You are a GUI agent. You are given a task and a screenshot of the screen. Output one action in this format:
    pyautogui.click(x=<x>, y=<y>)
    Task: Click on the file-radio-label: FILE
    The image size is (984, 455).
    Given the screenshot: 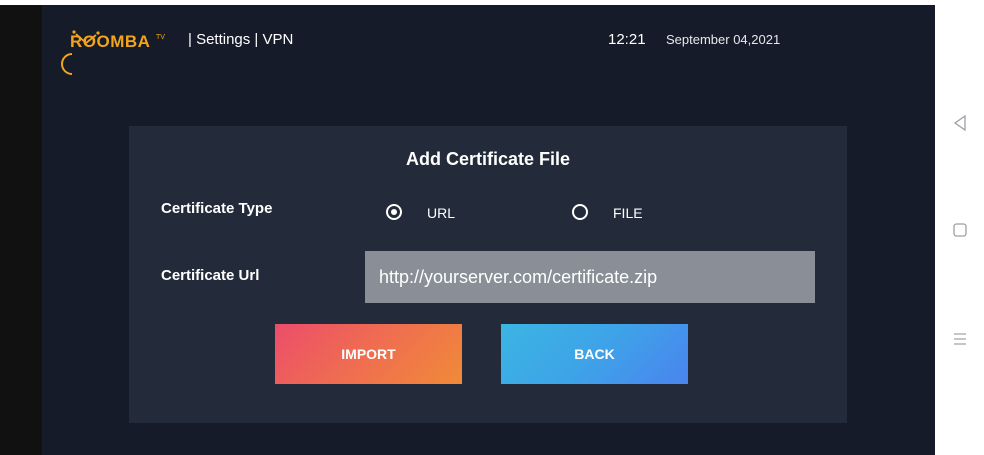 What is the action you would take?
    pyautogui.click(x=628, y=213)
    